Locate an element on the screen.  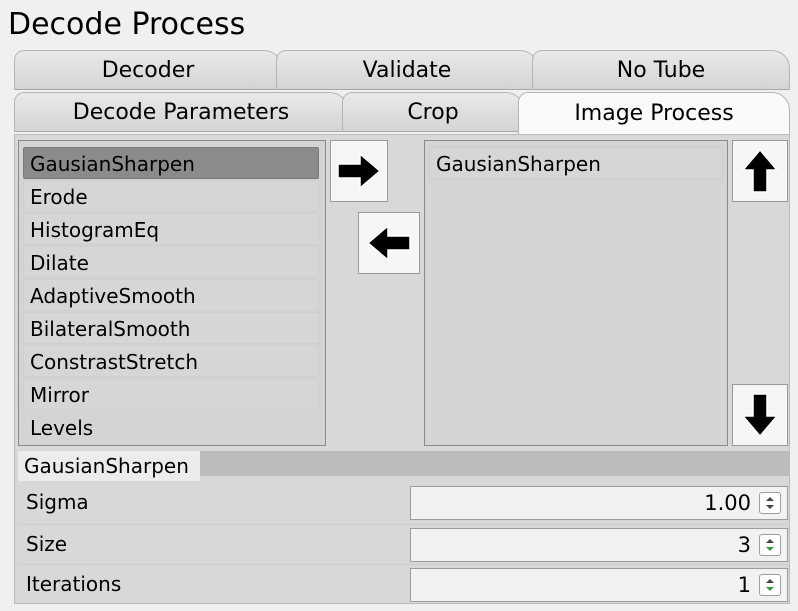
sigma-stepper is located at coordinates (770, 503).